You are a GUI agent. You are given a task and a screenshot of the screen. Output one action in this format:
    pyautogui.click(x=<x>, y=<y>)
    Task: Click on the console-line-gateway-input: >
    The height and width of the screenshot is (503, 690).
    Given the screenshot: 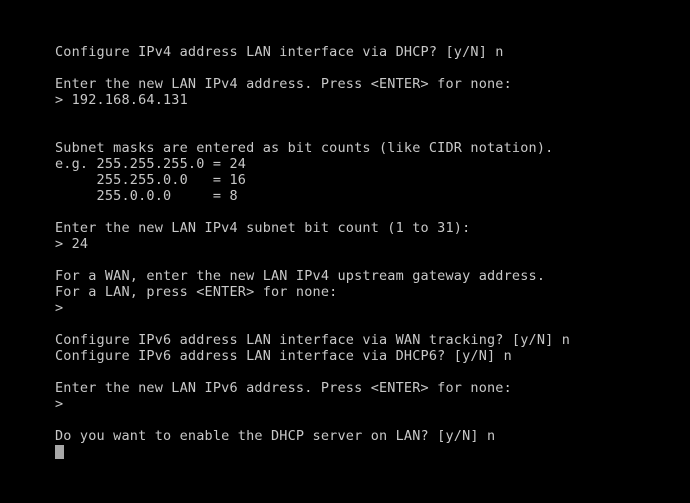 What is the action you would take?
    pyautogui.click(x=59, y=308)
    